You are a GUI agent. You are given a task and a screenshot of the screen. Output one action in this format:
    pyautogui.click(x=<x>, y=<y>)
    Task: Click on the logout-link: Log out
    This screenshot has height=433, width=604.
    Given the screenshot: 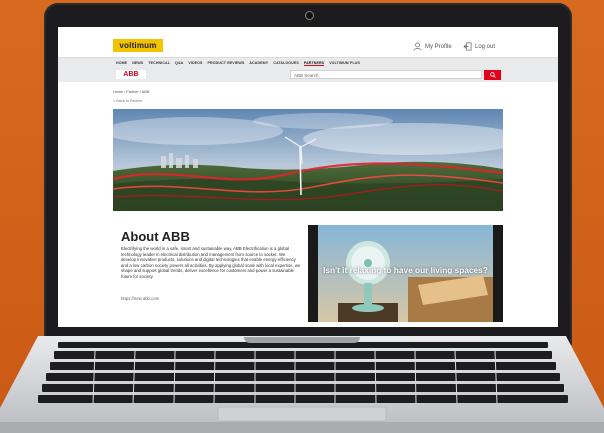 What is the action you would take?
    pyautogui.click(x=479, y=46)
    